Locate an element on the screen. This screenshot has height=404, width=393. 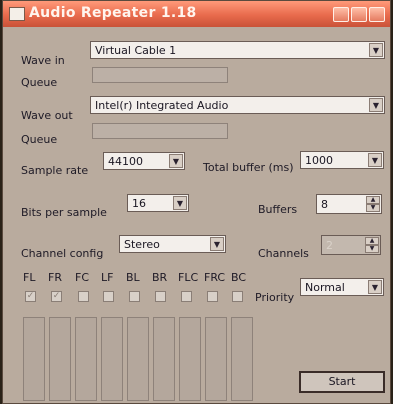
wave-in-label: Wave in is located at coordinates (43, 60).